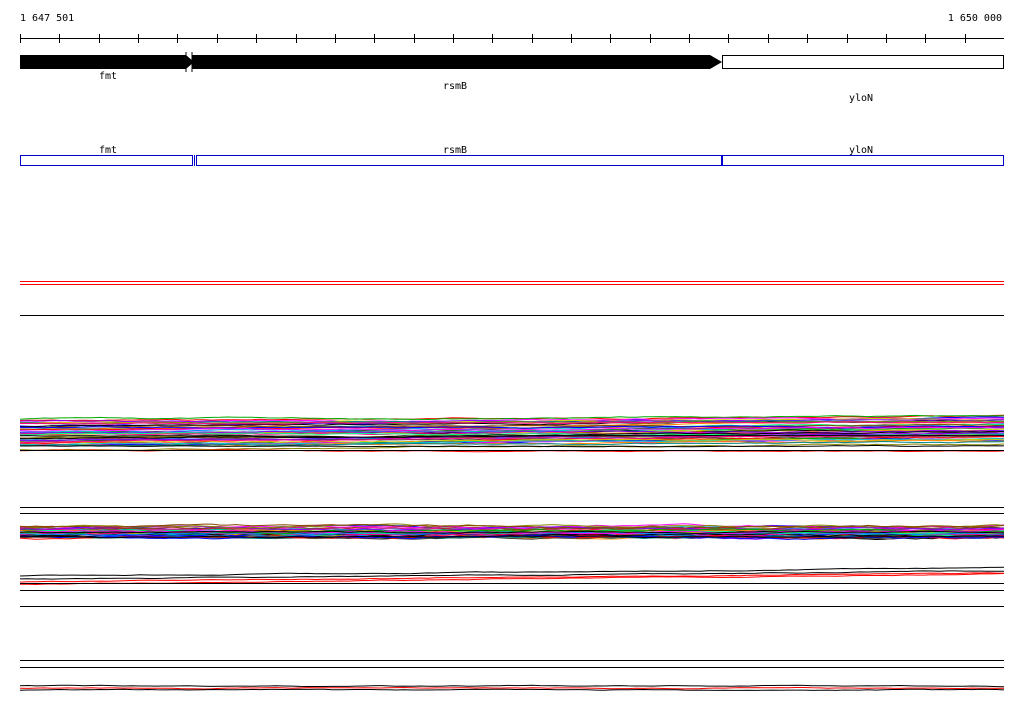  What do you see at coordinates (459, 160) in the screenshot?
I see `annotation-box-rsmB` at bounding box center [459, 160].